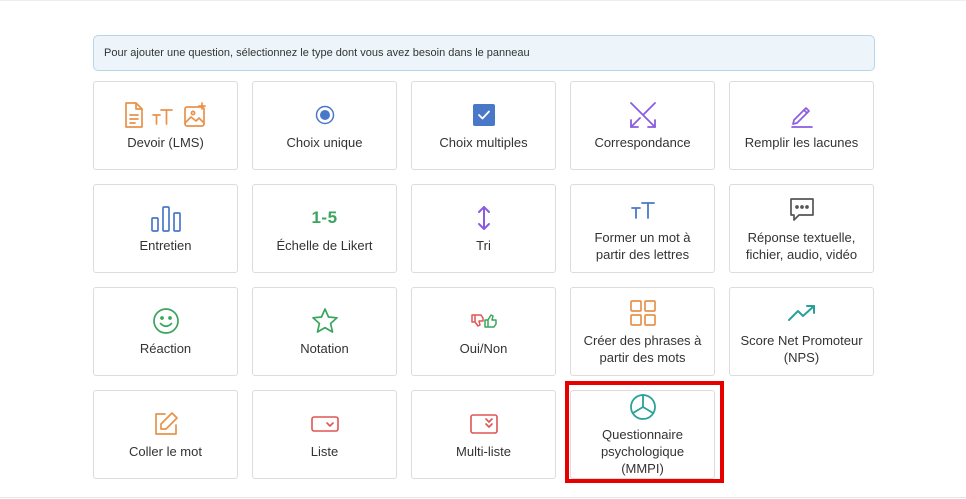 This screenshot has width=966, height=499. I want to click on tile-label: Former un mot à partir des lettres, so click(642, 245).